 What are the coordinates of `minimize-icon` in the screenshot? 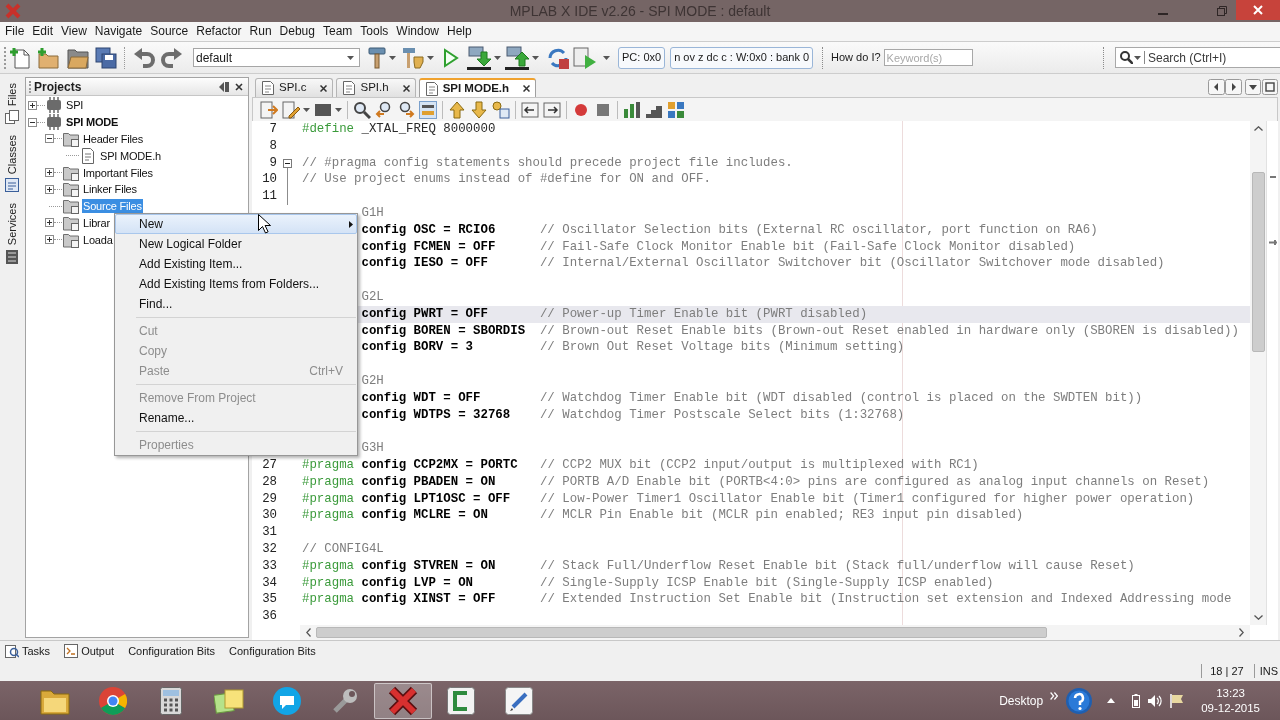 It's located at (224, 86).